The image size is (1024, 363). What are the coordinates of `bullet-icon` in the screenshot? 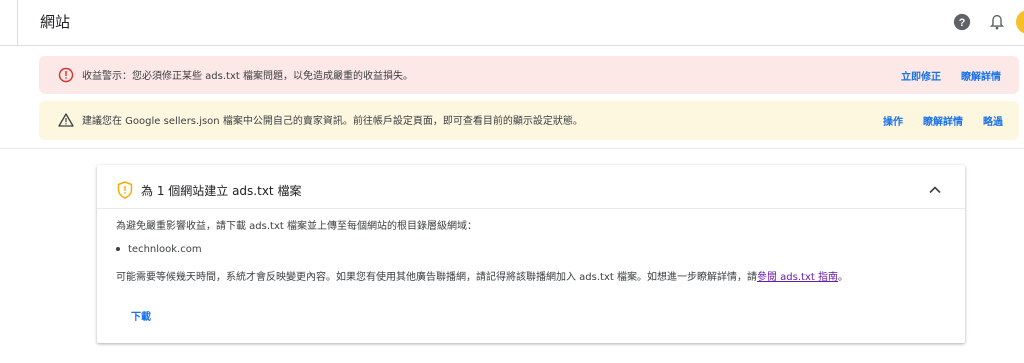 It's located at (118, 249).